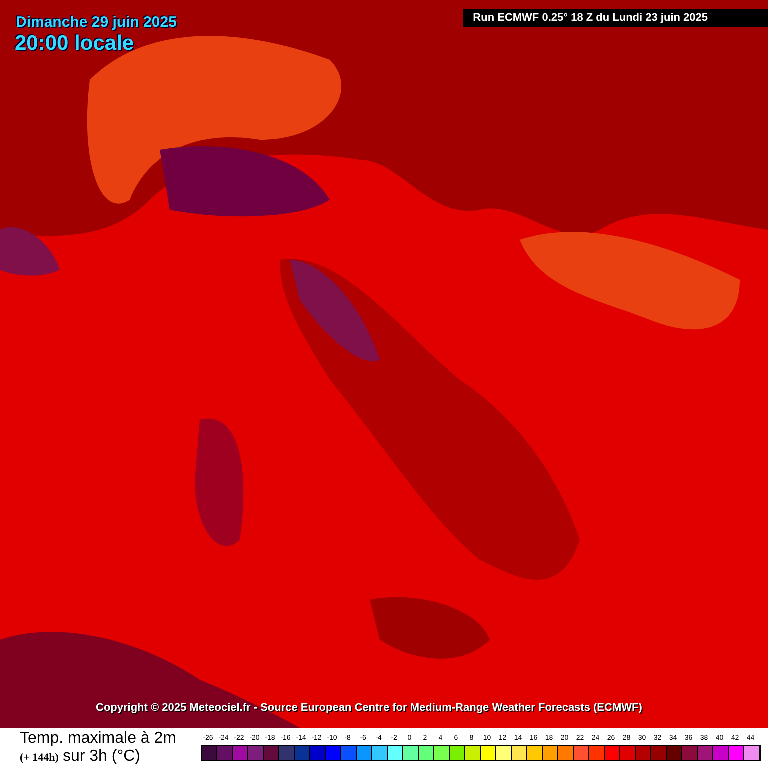  Describe the element at coordinates (98, 739) in the screenshot. I see `legend-title: Temp. maximale à 2m` at that location.